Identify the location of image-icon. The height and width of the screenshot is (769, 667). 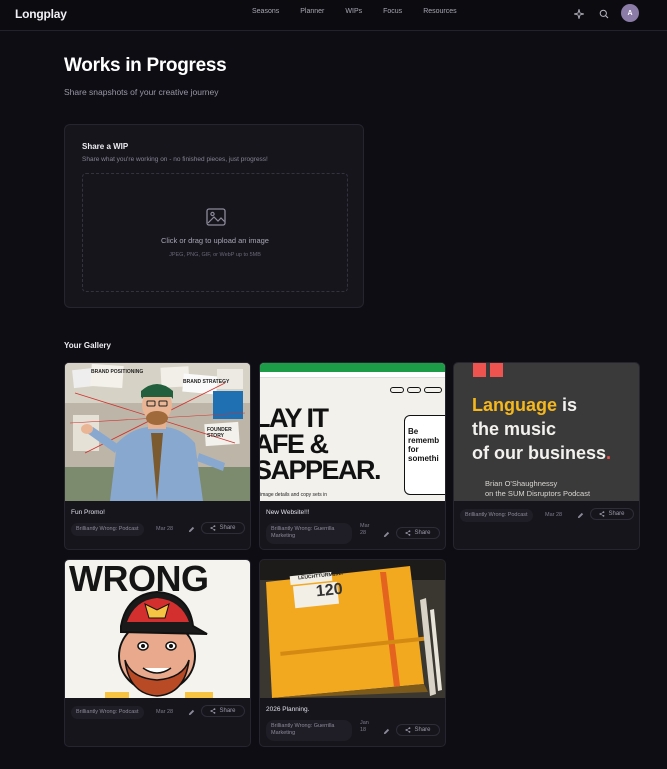
(216, 217).